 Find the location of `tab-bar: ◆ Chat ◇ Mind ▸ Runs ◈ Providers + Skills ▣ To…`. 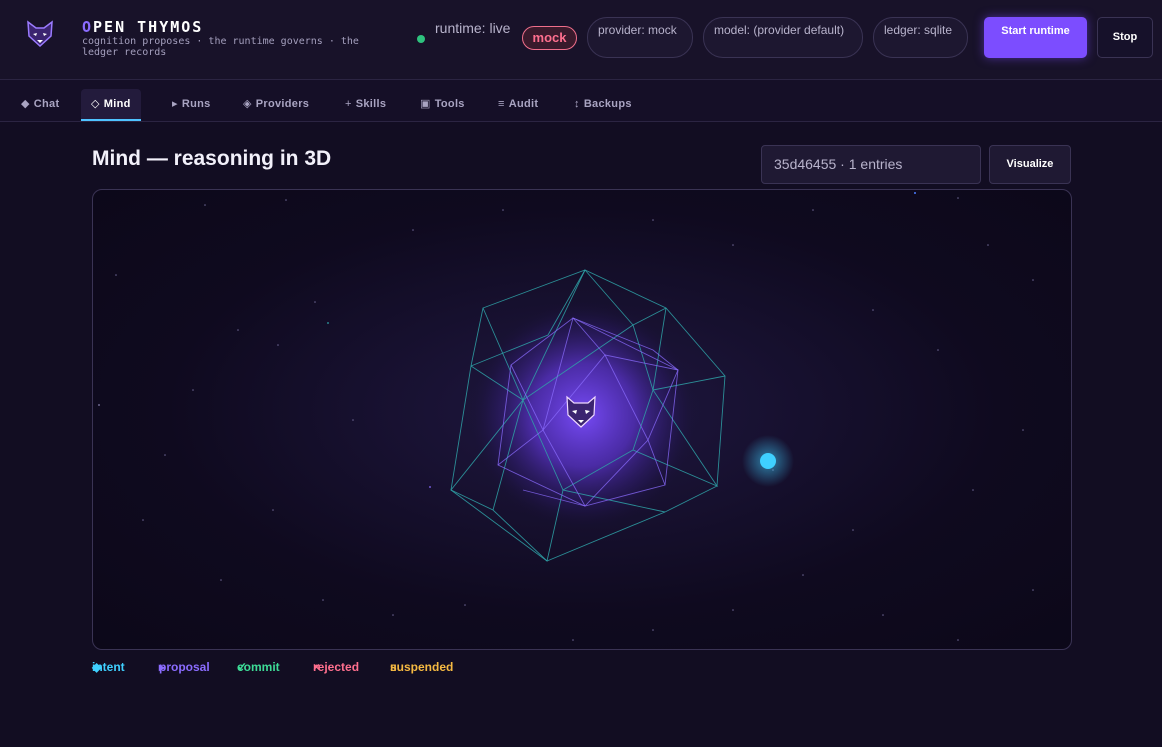

tab-bar: ◆ Chat ◇ Mind ▸ Runs ◈ Providers + Skills ▣ To… is located at coordinates (581, 101).